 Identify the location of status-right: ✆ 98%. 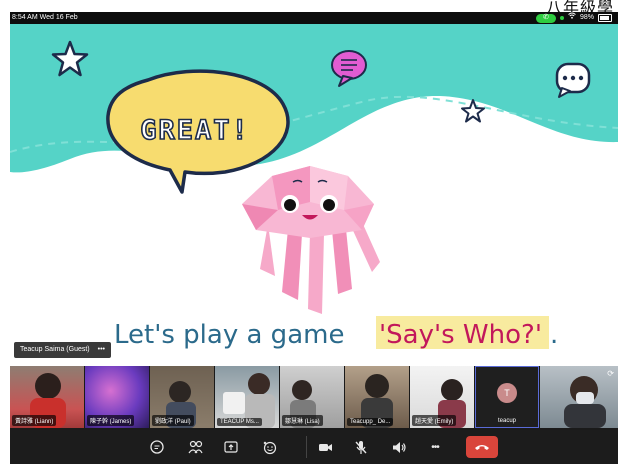
(573, 18).